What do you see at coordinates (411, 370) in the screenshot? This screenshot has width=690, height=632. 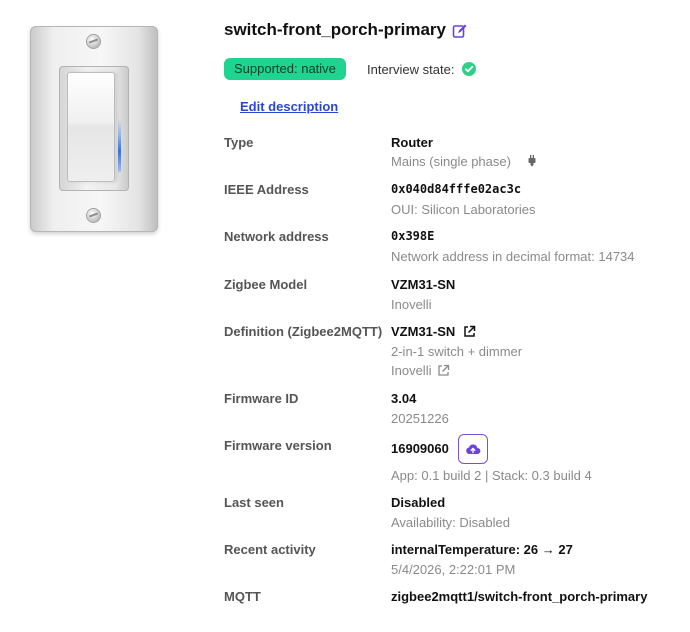 I see `vendor-name: Inovelli` at bounding box center [411, 370].